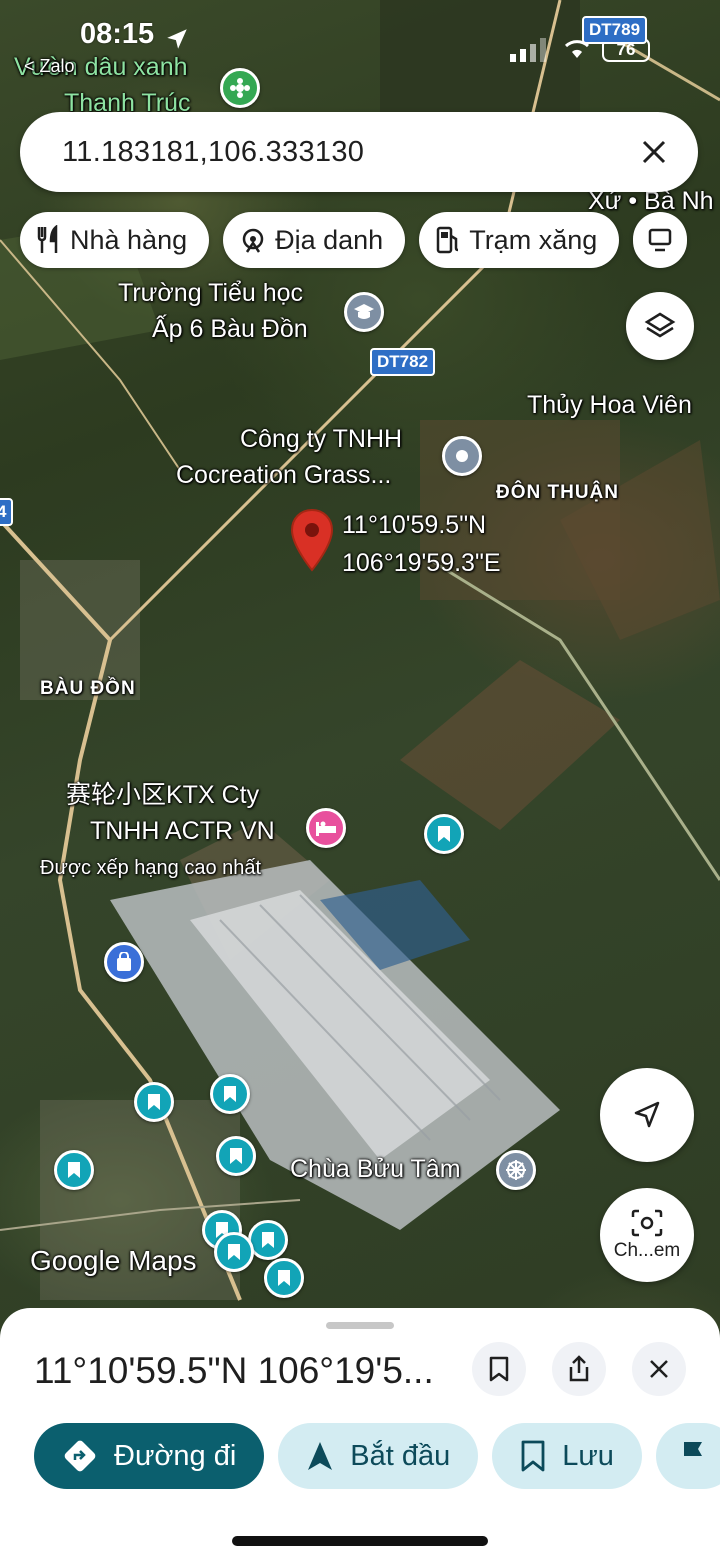  I want to click on layers-icon, so click(660, 325).